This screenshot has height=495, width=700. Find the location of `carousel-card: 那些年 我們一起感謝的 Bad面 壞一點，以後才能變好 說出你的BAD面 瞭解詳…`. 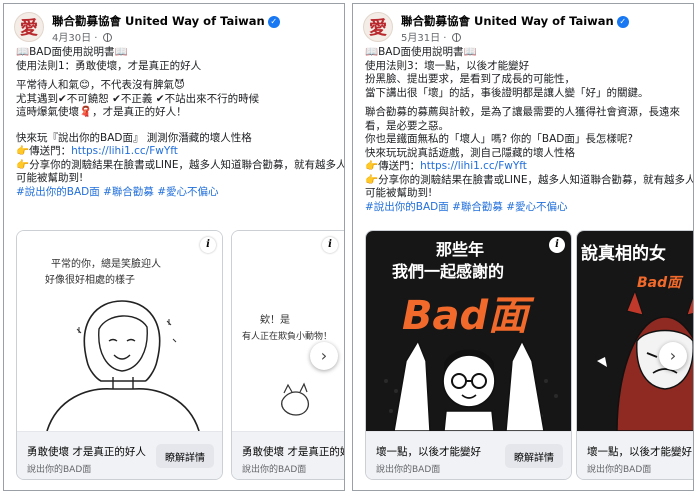

carousel-card: 那些年 我們一起感謝的 Bad面 壞一點，以後才能變好 說出你的BAD面 瞭解詳… is located at coordinates (468, 355).